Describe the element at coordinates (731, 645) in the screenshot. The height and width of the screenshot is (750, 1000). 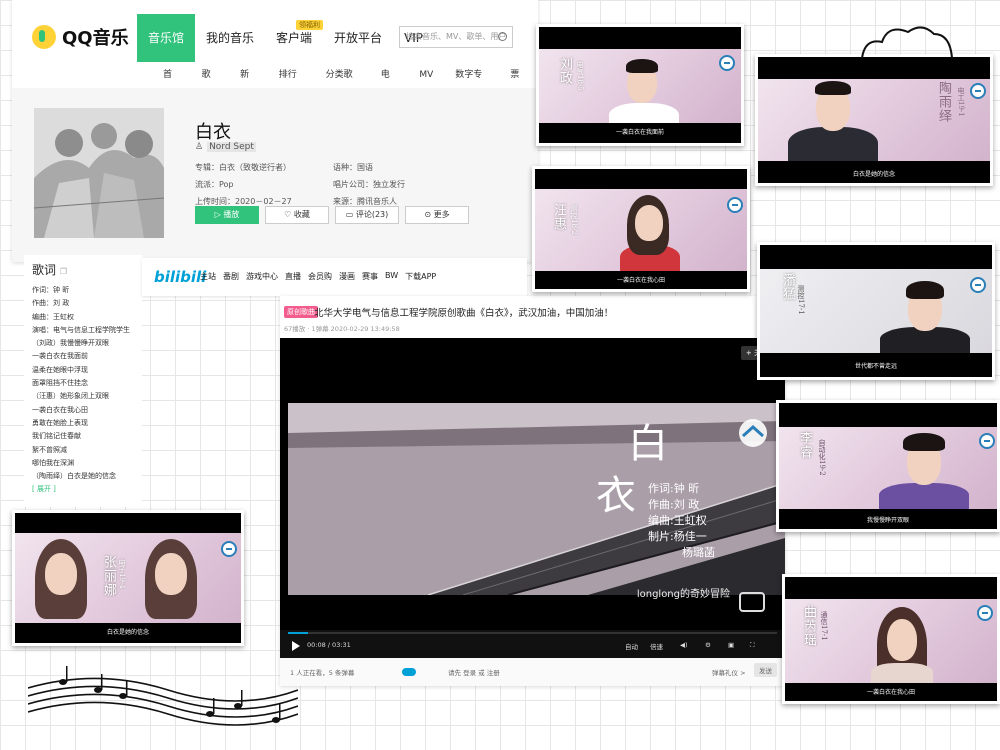
I see `pip-icon: ▣` at that location.